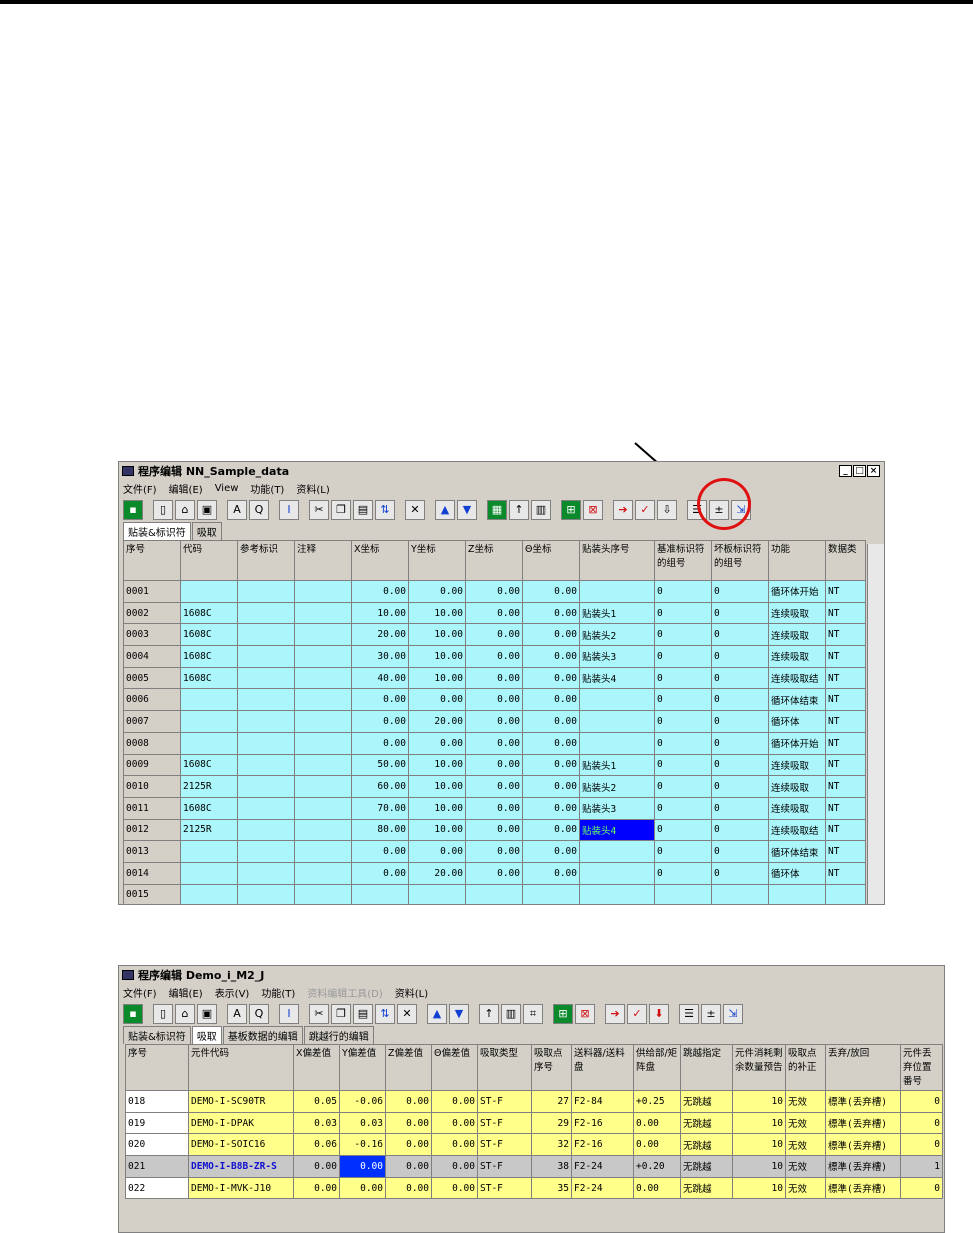 The height and width of the screenshot is (1233, 973). I want to click on find-icon: A, so click(237, 510).